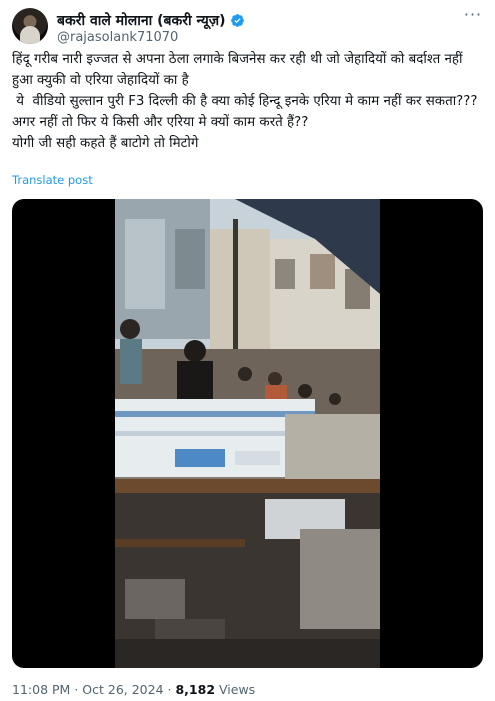 The height and width of the screenshot is (701, 495). What do you see at coordinates (195, 689) in the screenshot?
I see `views-count: 8,182` at bounding box center [195, 689].